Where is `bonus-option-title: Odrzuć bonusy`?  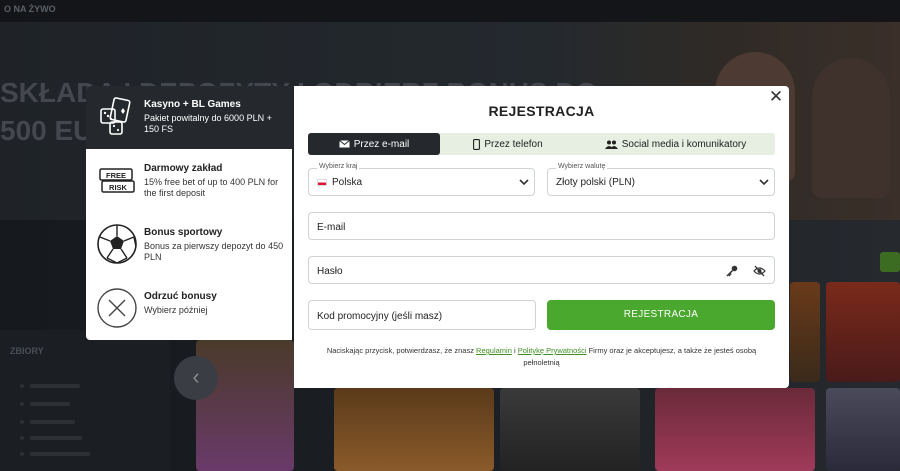 bonus-option-title: Odrzuć bonusy is located at coordinates (180, 296).